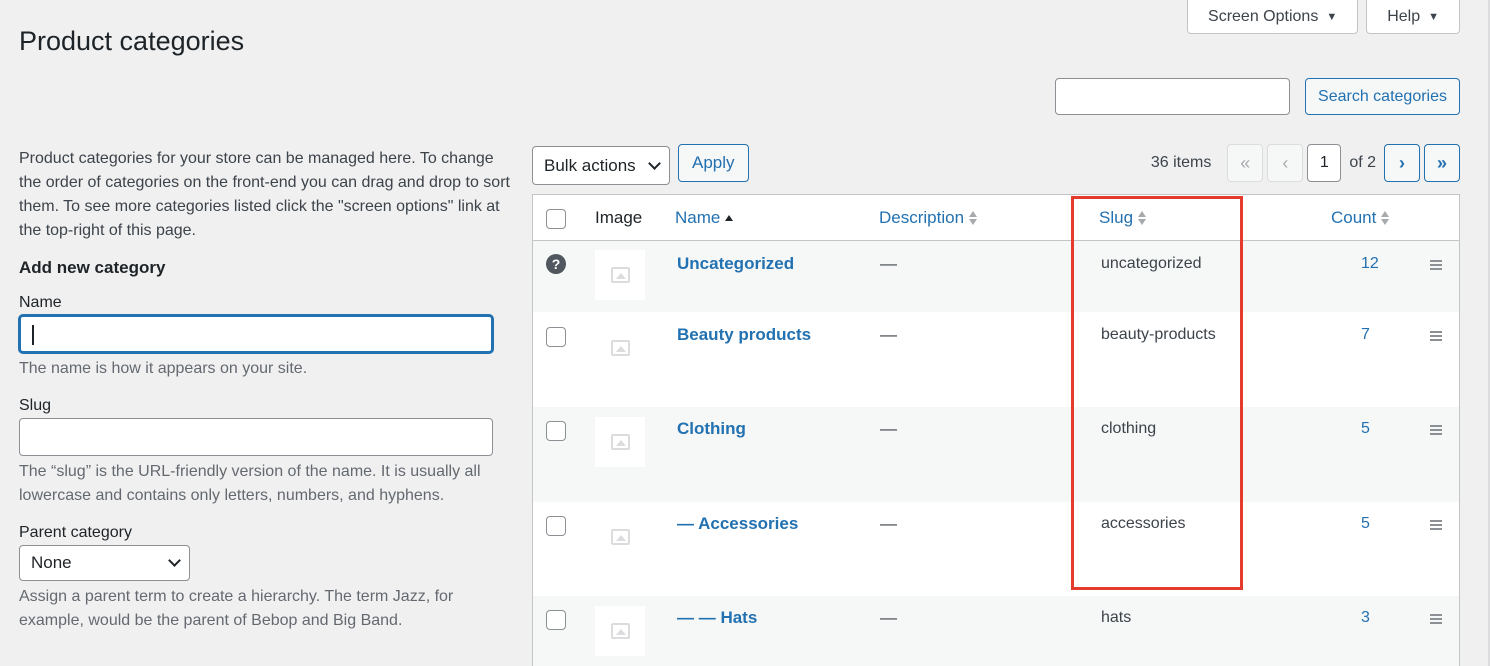 The width and height of the screenshot is (1490, 666). What do you see at coordinates (1143, 523) in the screenshot?
I see `category-slug: accessories` at bounding box center [1143, 523].